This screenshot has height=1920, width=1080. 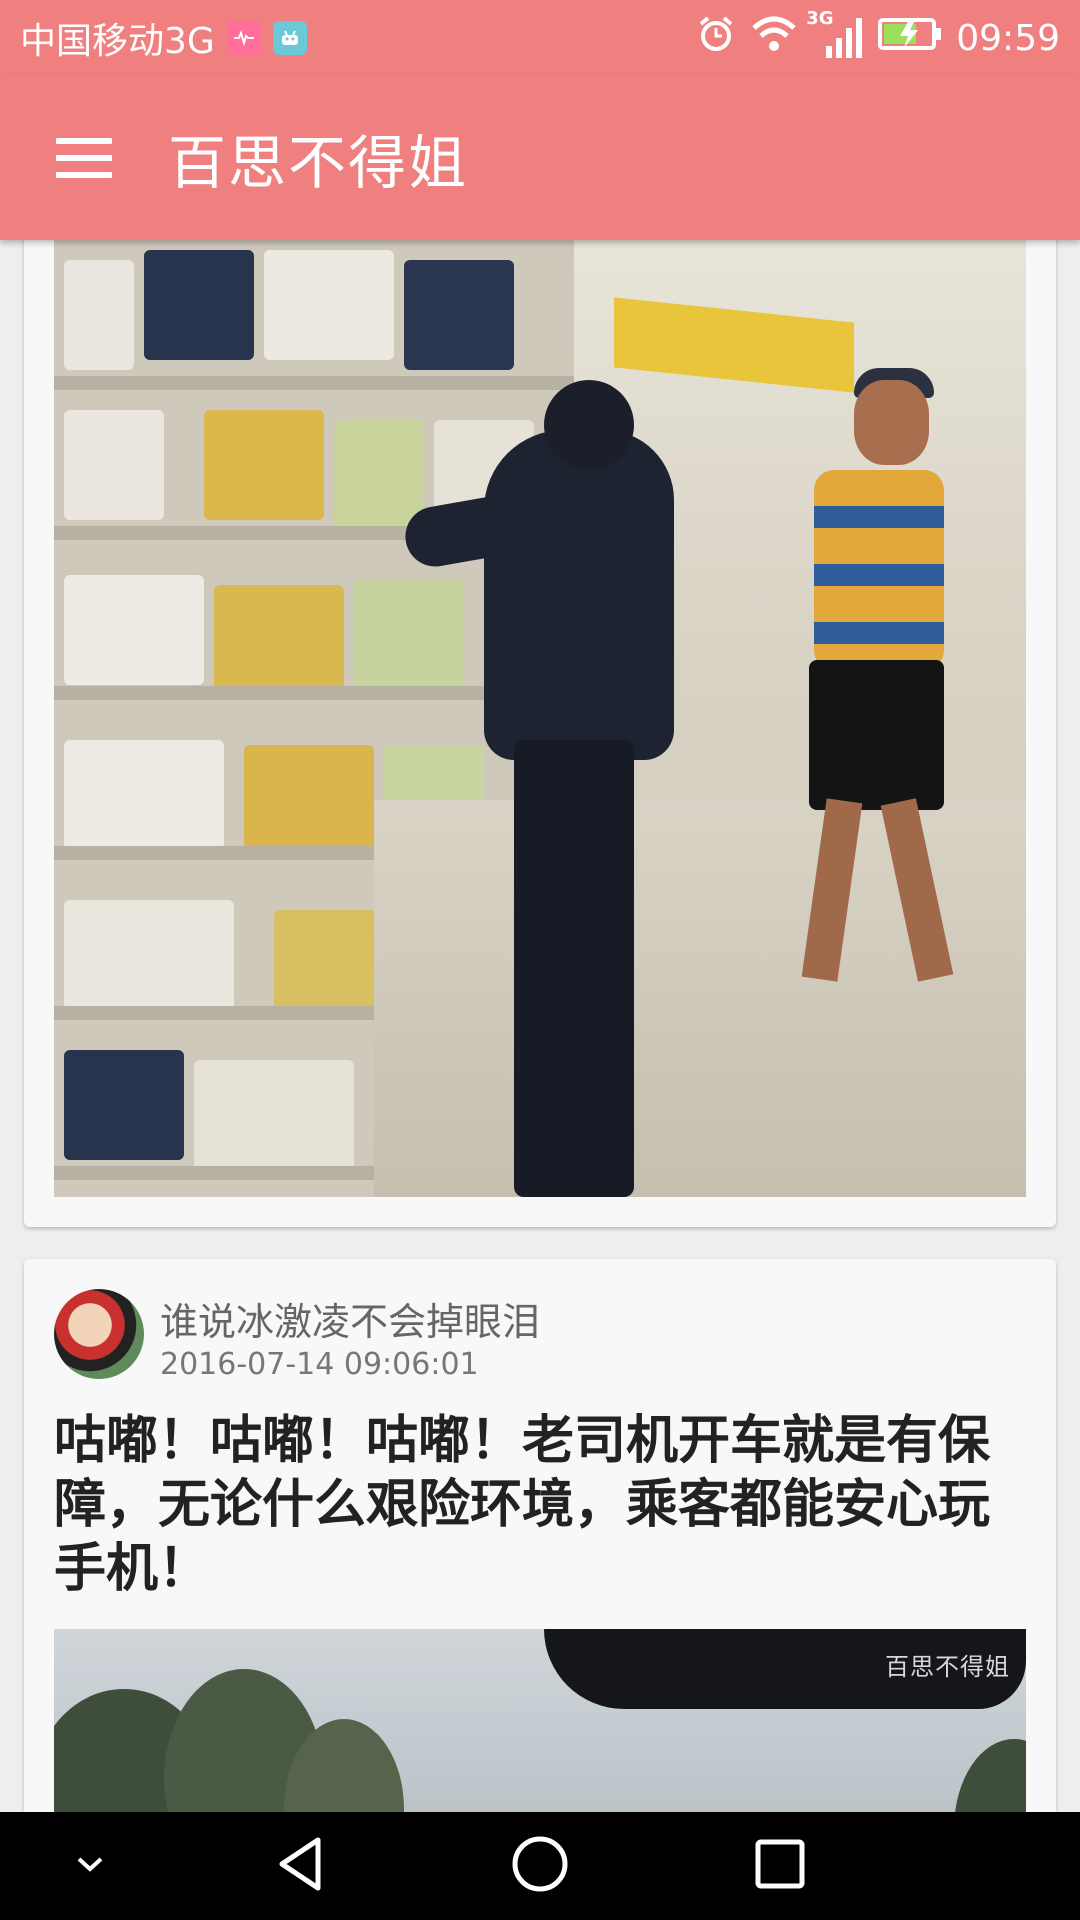 I want to click on recents-icon, so click(x=780, y=1866).